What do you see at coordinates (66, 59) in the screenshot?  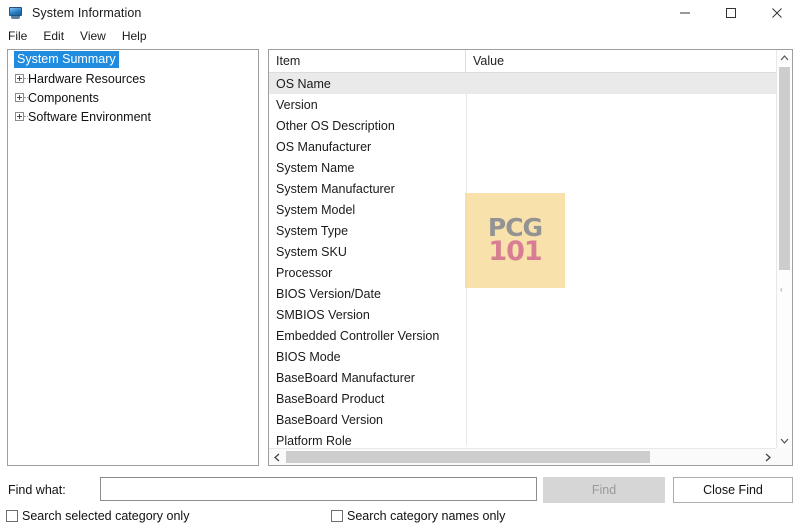 I see `tree-item-label: System Summary` at bounding box center [66, 59].